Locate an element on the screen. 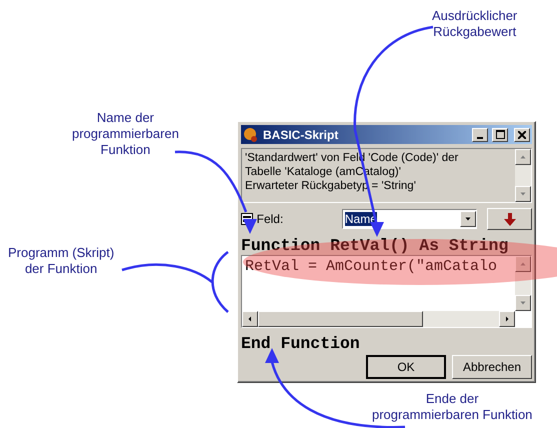 Image resolution: width=557 pixels, height=428 pixels. cancel-button: Abbrechen is located at coordinates (492, 367).